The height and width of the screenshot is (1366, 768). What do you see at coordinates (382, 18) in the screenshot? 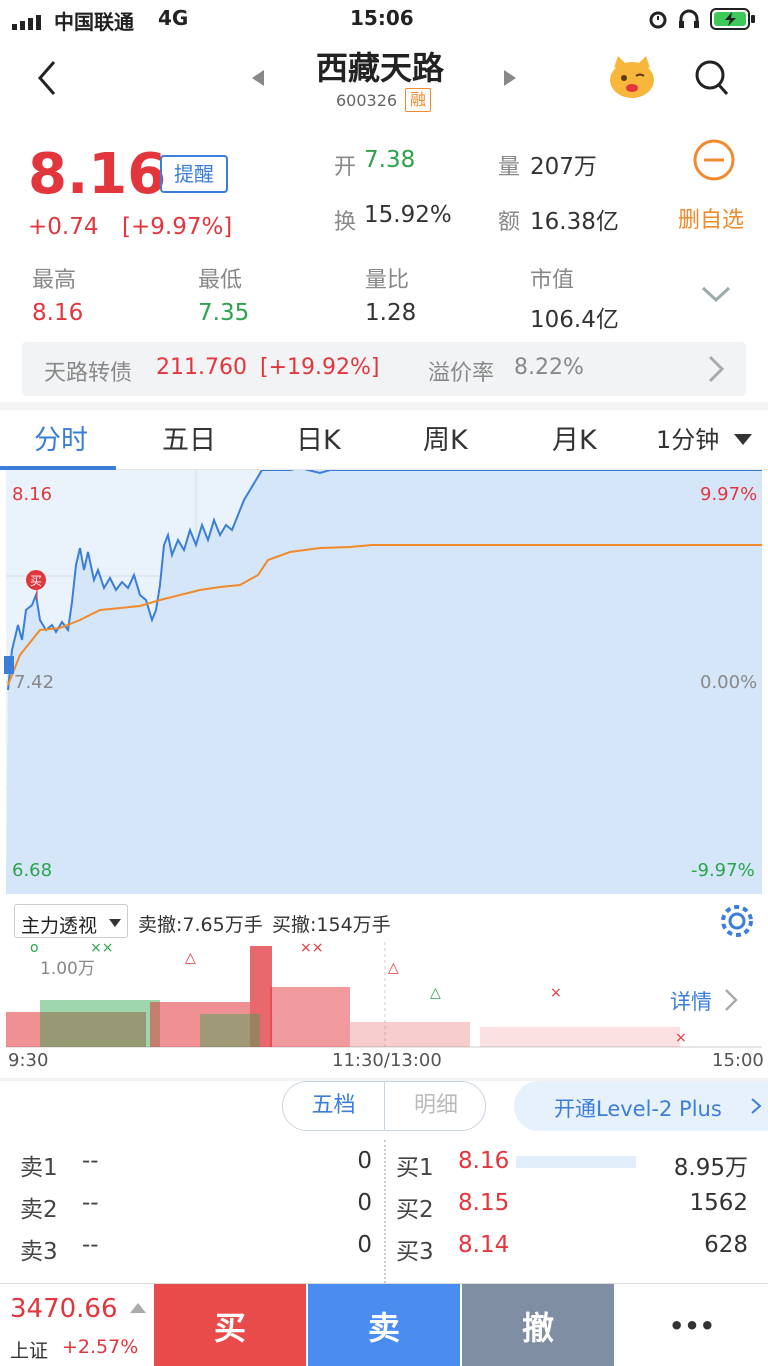
I see `clock: 15:06` at bounding box center [382, 18].